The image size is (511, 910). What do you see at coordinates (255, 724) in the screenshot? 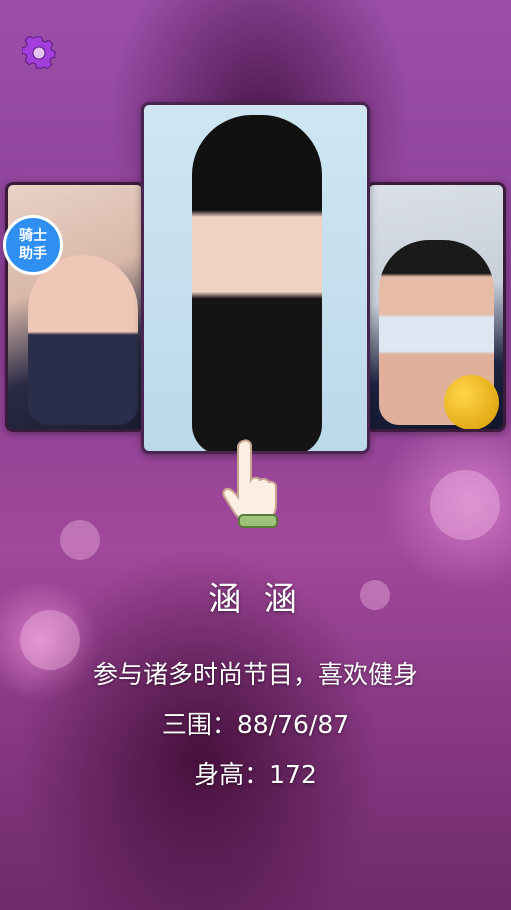
I see `model-measurements: 三围：88/76/87` at bounding box center [255, 724].